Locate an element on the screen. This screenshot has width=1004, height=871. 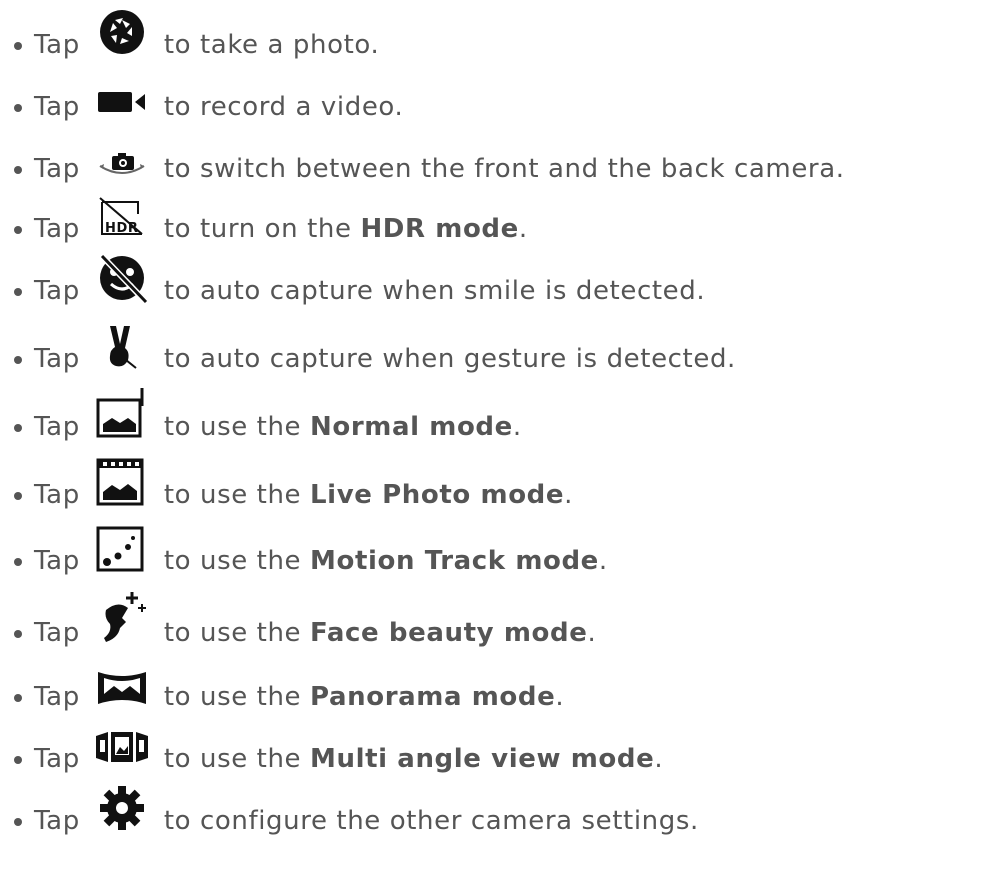
item-text: to use the Multi angle view mode. is located at coordinates (413, 759).